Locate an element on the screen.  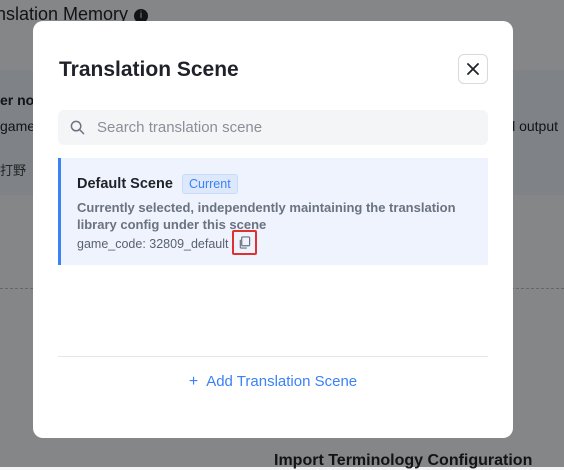
search-icon is located at coordinates (77, 127).